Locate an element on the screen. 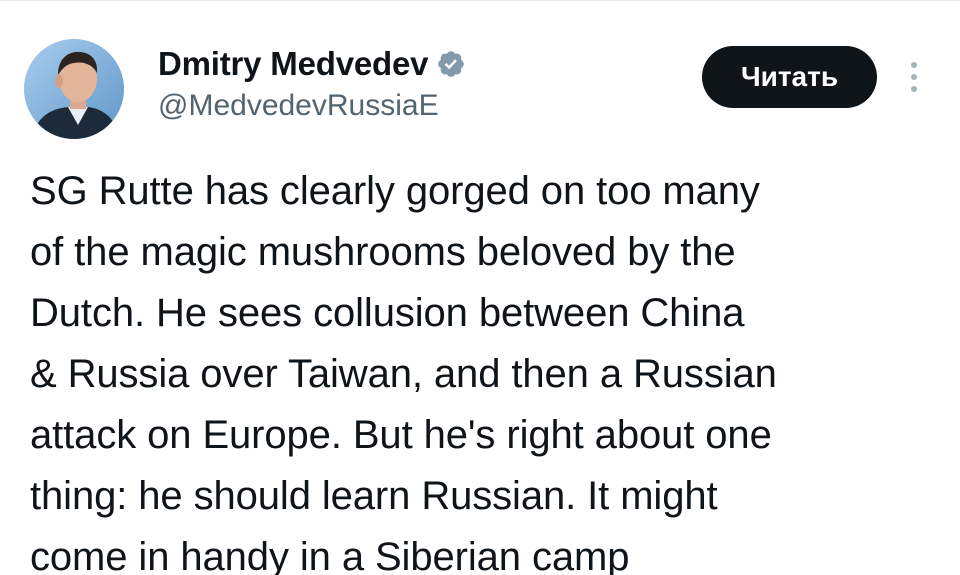  read-button: Читать is located at coordinates (789, 77).